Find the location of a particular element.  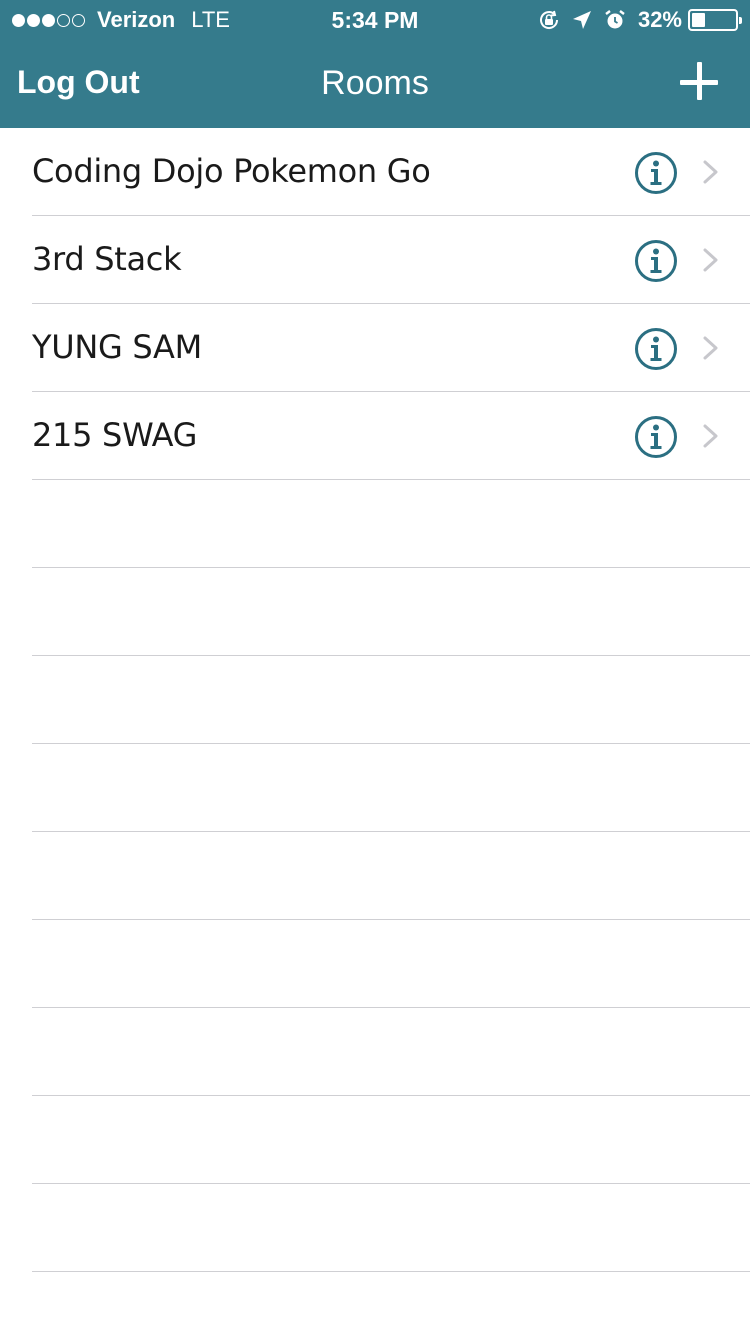

room-name: YUNG SAM is located at coordinates (117, 347).